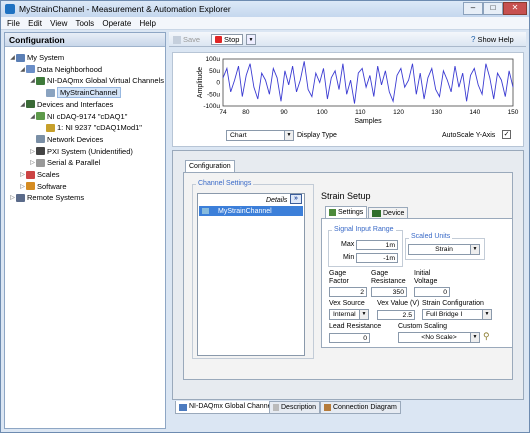 The width and height of the screenshot is (530, 433). Describe the element at coordinates (56, 198) in the screenshot. I see `tree-item-label: Remote Systems` at that location.